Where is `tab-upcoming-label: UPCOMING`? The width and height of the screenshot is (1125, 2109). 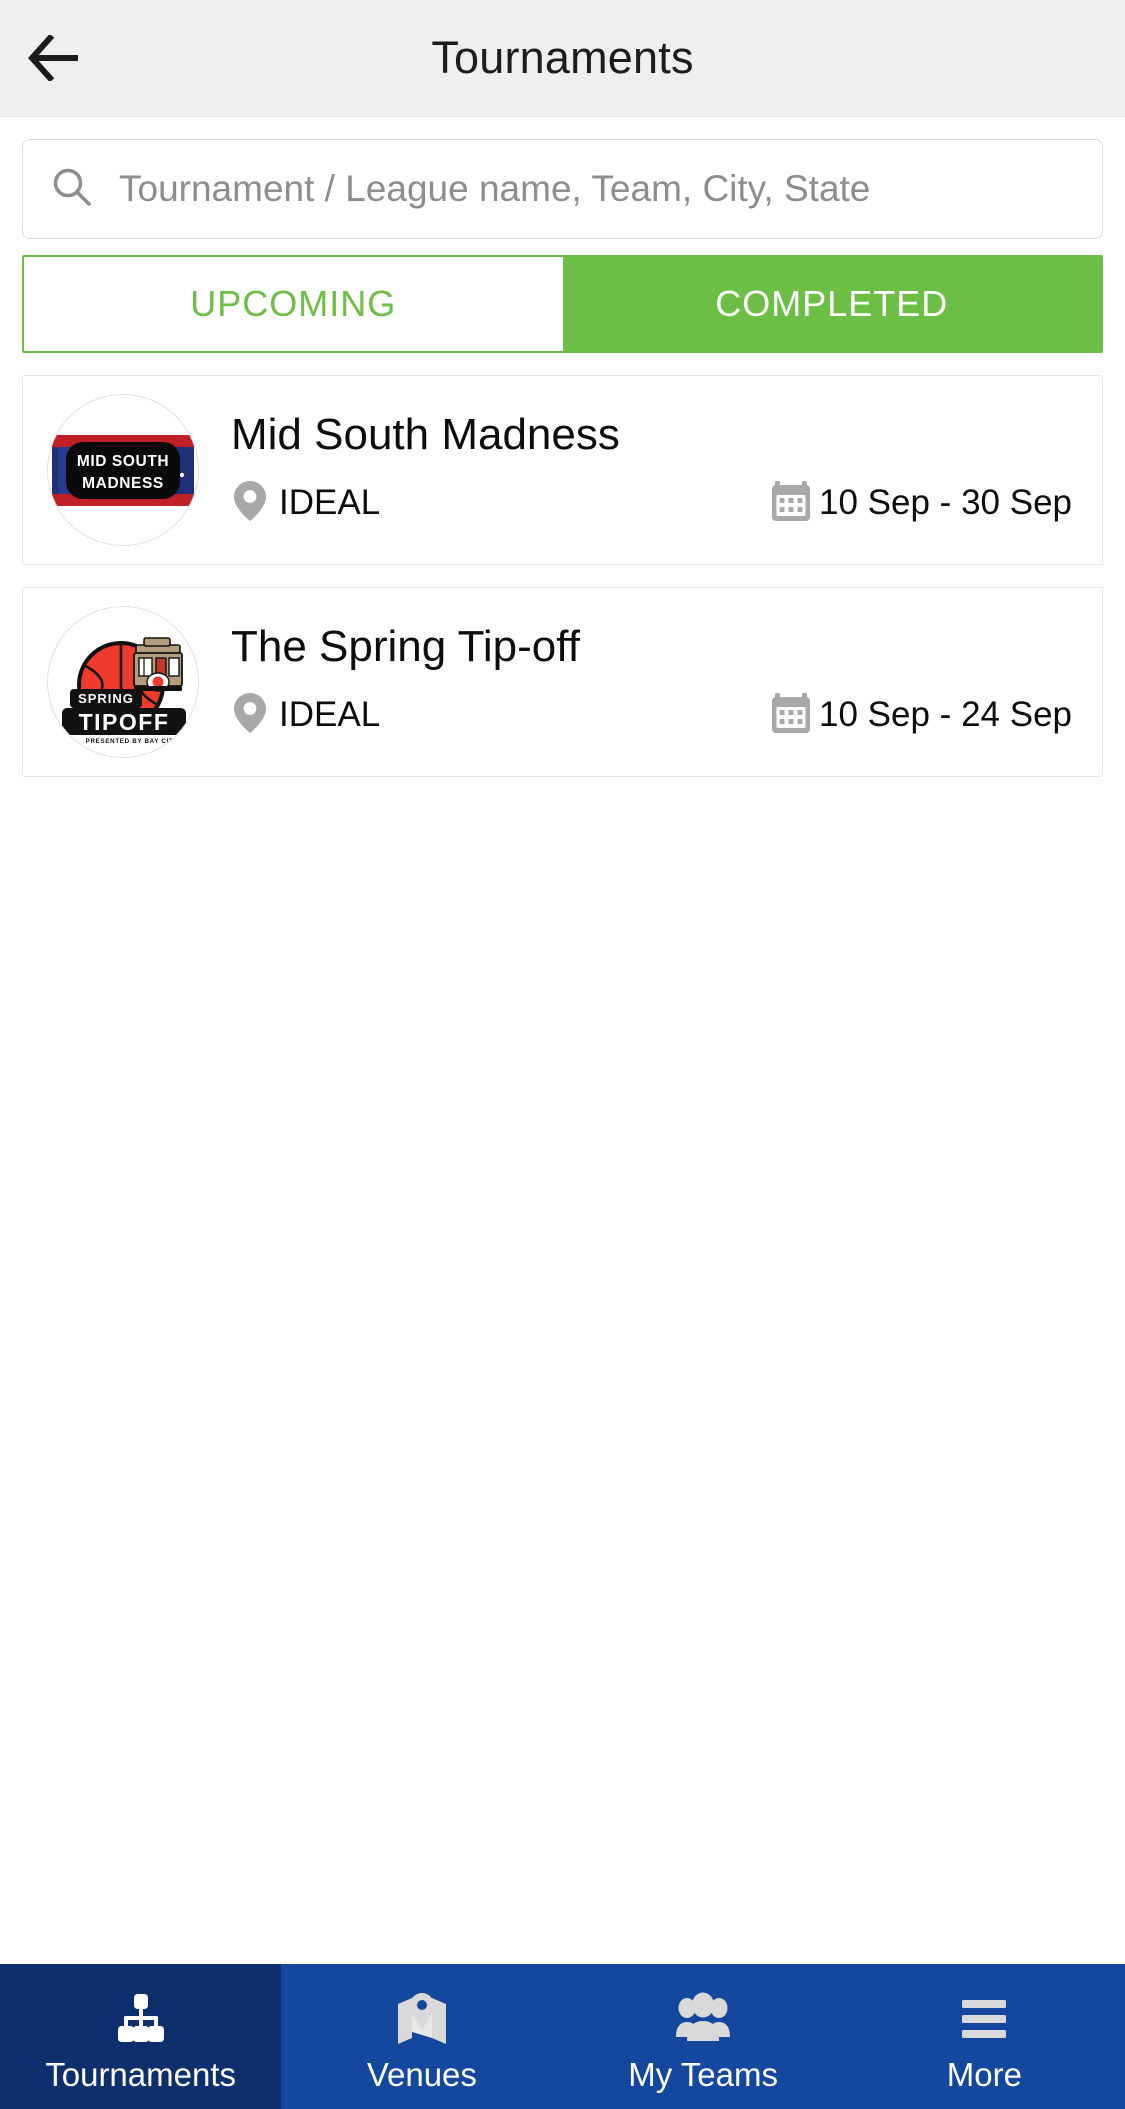 tab-upcoming-label: UPCOMING is located at coordinates (293, 303).